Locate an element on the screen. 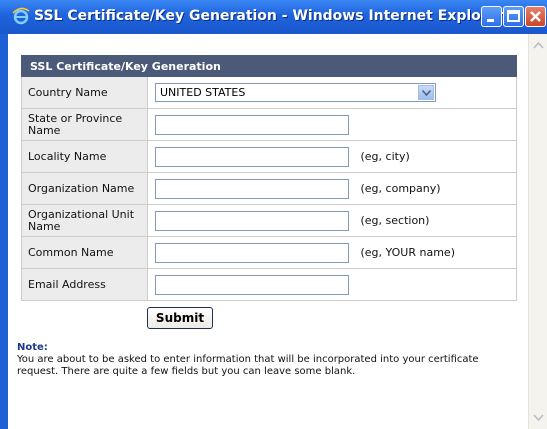  org-unit-name-field is located at coordinates (252, 220).